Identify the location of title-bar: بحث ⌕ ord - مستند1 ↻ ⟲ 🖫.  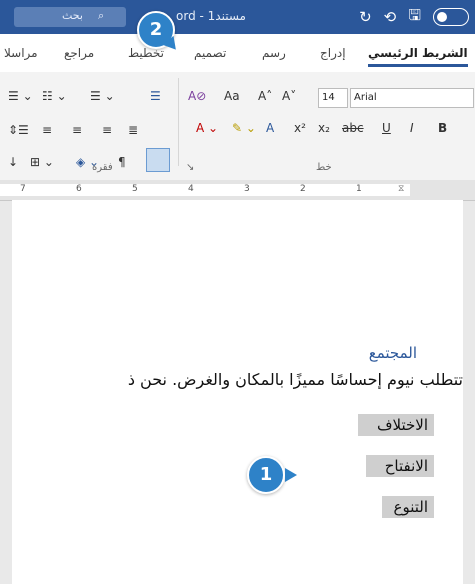
(237, 17).